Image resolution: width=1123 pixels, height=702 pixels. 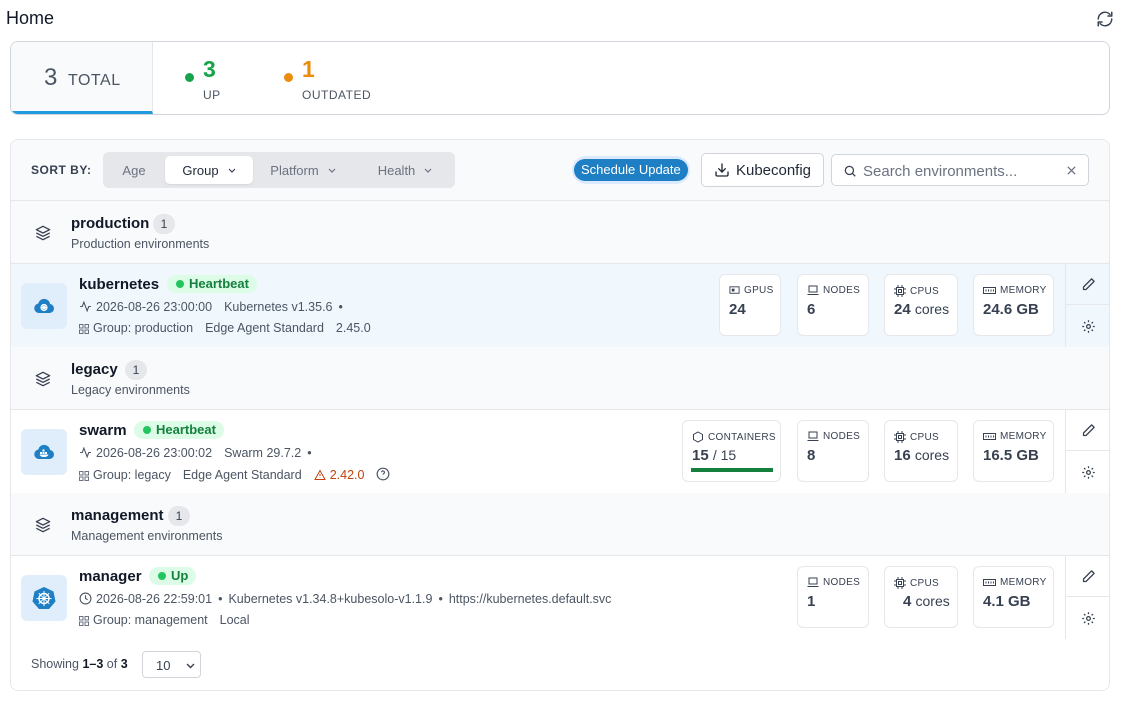 What do you see at coordinates (560, 378) in the screenshot?
I see `group-header-legacy: legacy 1 Legacy environments` at bounding box center [560, 378].